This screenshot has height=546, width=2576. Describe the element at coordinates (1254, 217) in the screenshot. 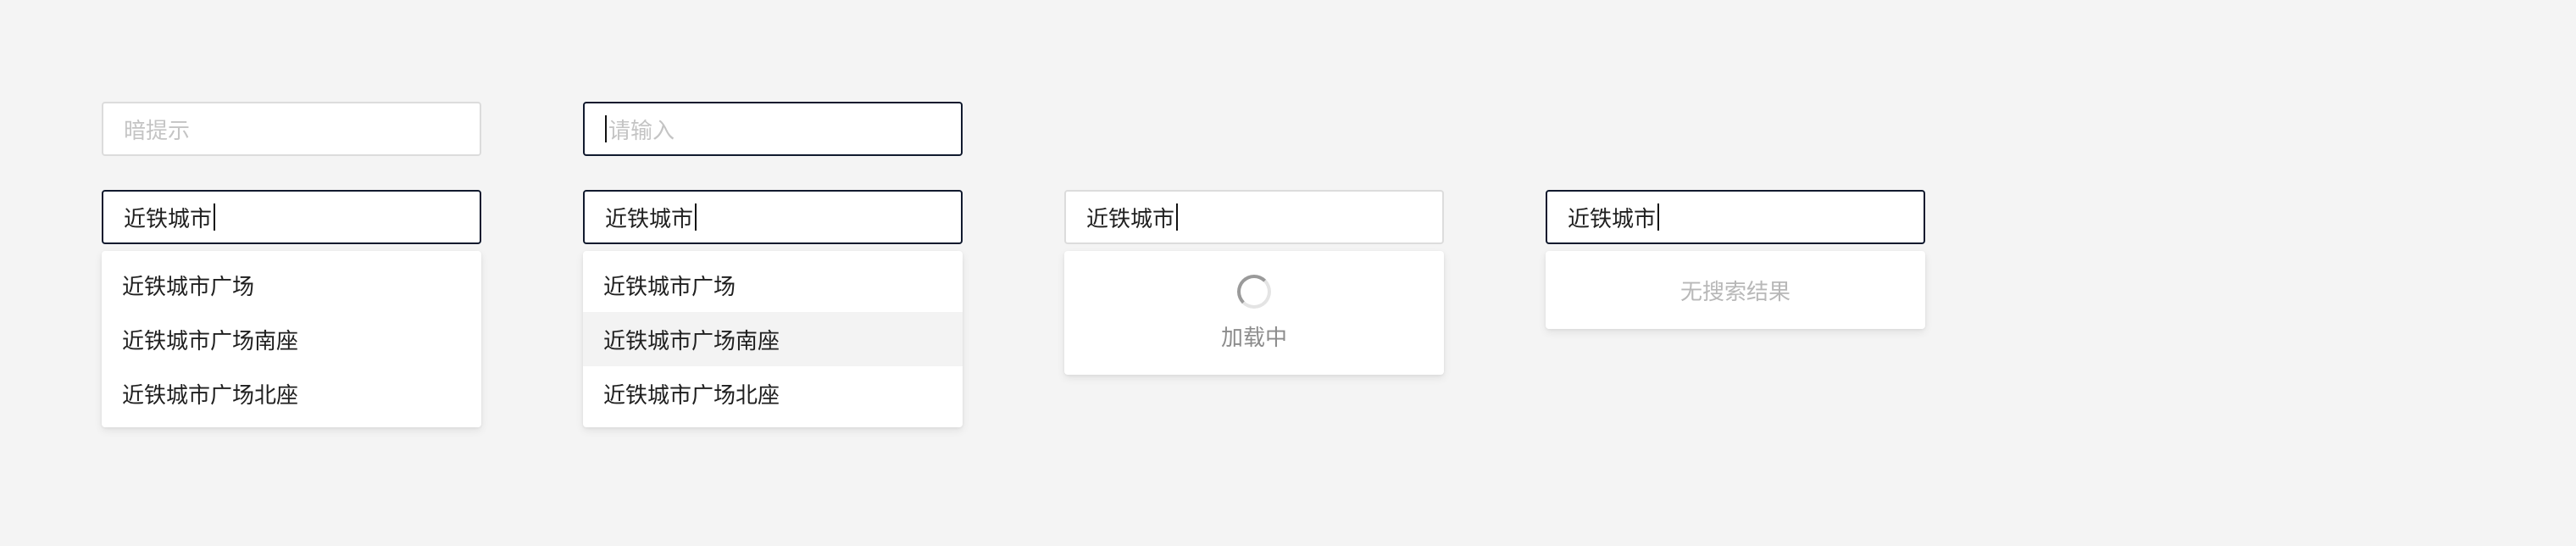

I see `search-input-loading: 近铁城市` at that location.